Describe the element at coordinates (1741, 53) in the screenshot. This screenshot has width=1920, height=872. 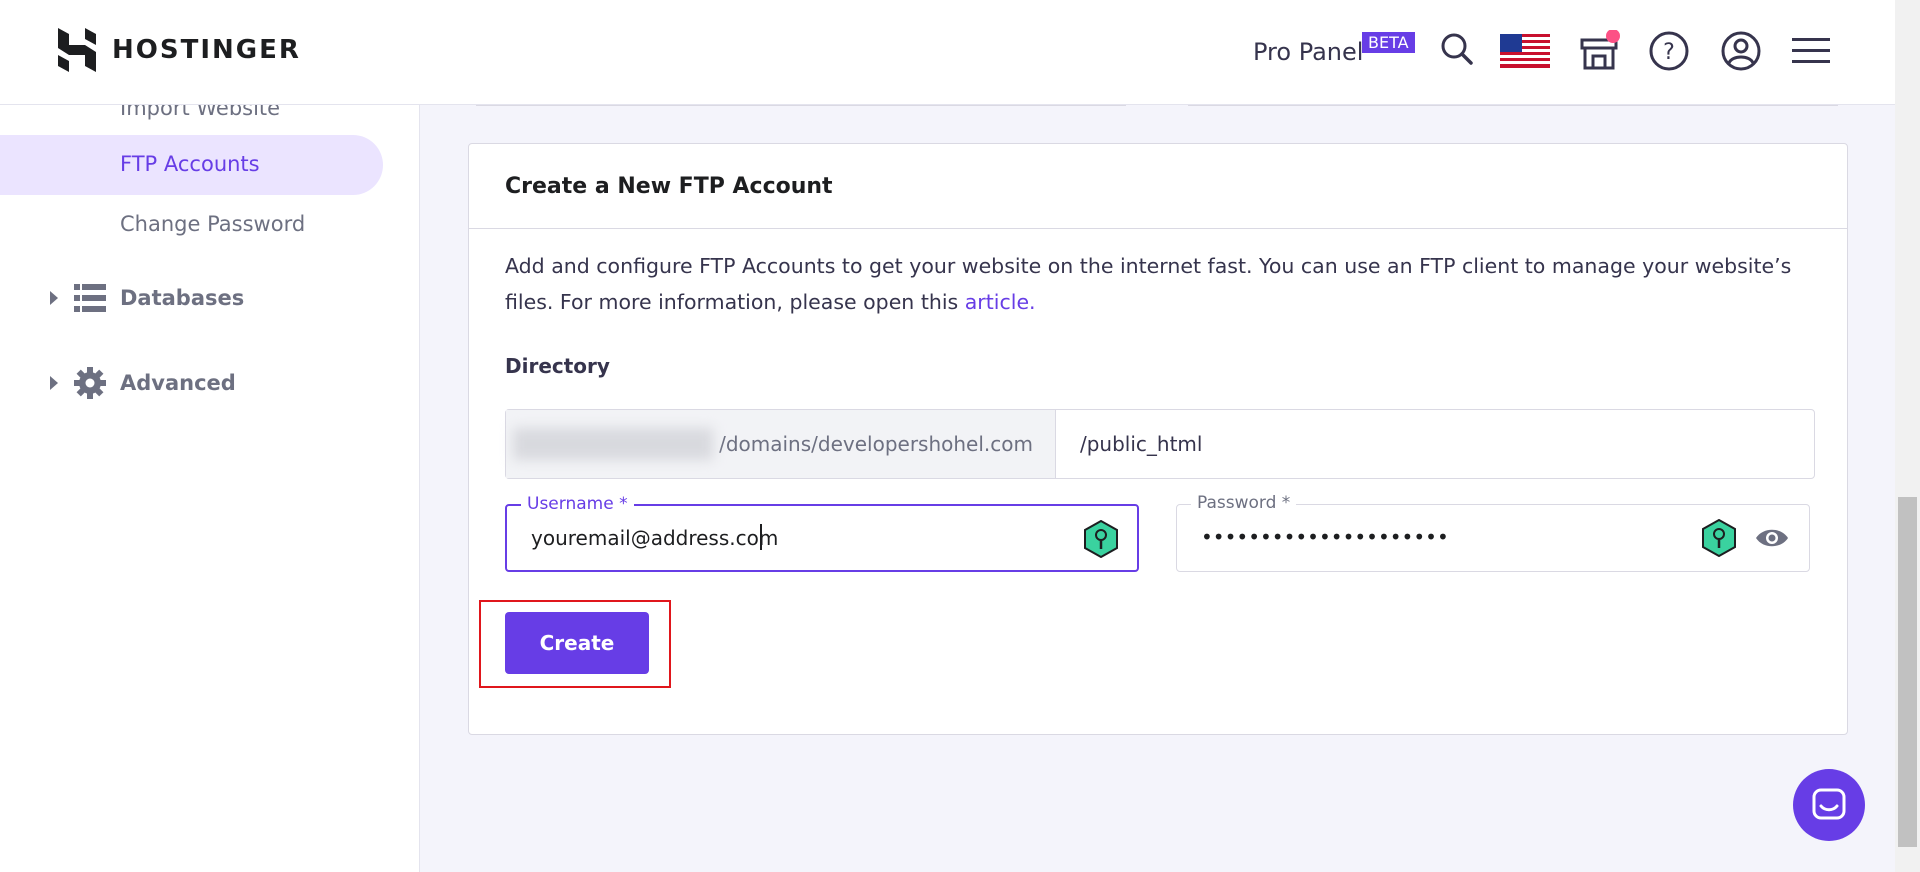
I see `account-icon` at that location.